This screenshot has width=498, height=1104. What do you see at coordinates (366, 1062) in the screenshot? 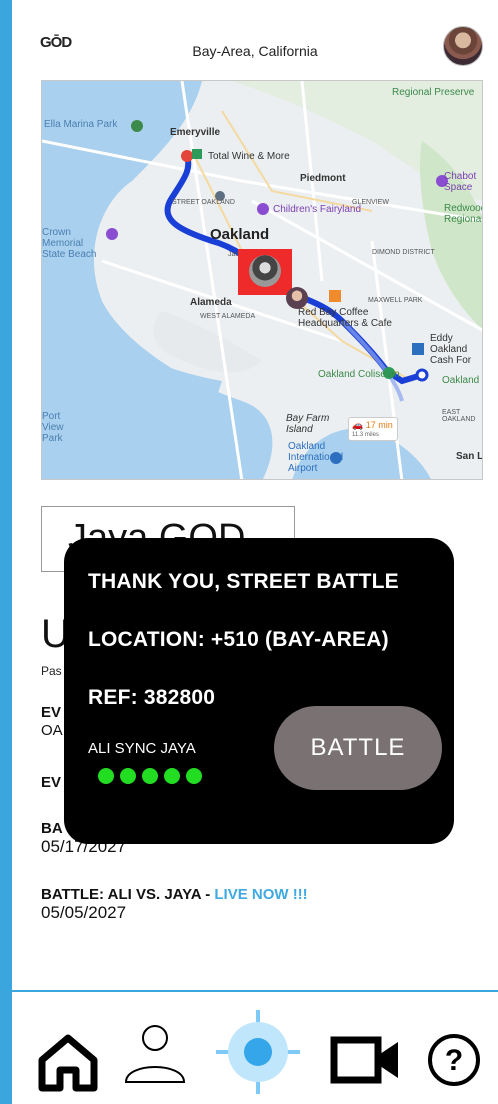
I see `video-camera-icon` at bounding box center [366, 1062].